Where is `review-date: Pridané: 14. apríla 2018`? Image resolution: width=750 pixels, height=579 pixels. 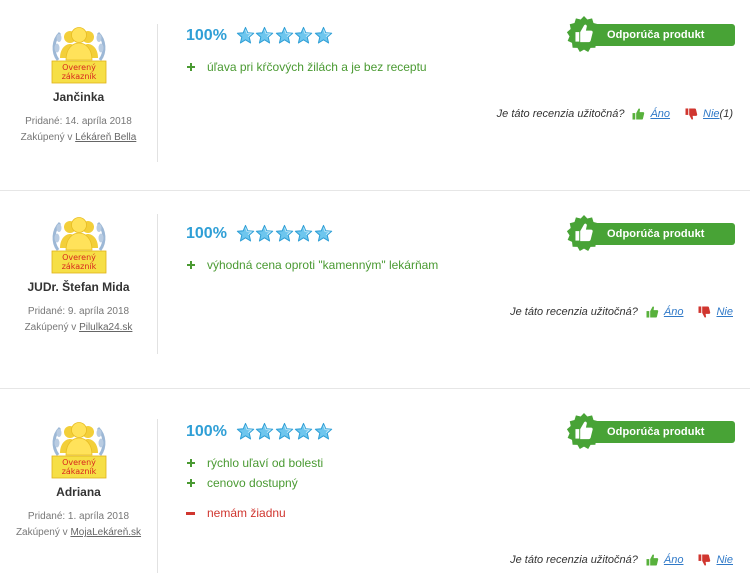
review-date: Pridané: 14. apríla 2018 is located at coordinates (78, 121).